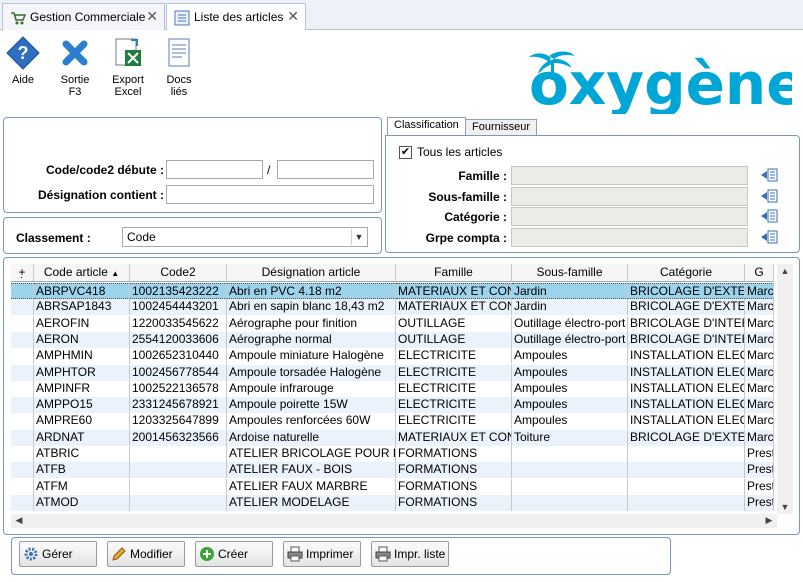  I want to click on table-row: ATMOD ATELIER MODELAGE FORMATIONS Prest, so click(392, 502).